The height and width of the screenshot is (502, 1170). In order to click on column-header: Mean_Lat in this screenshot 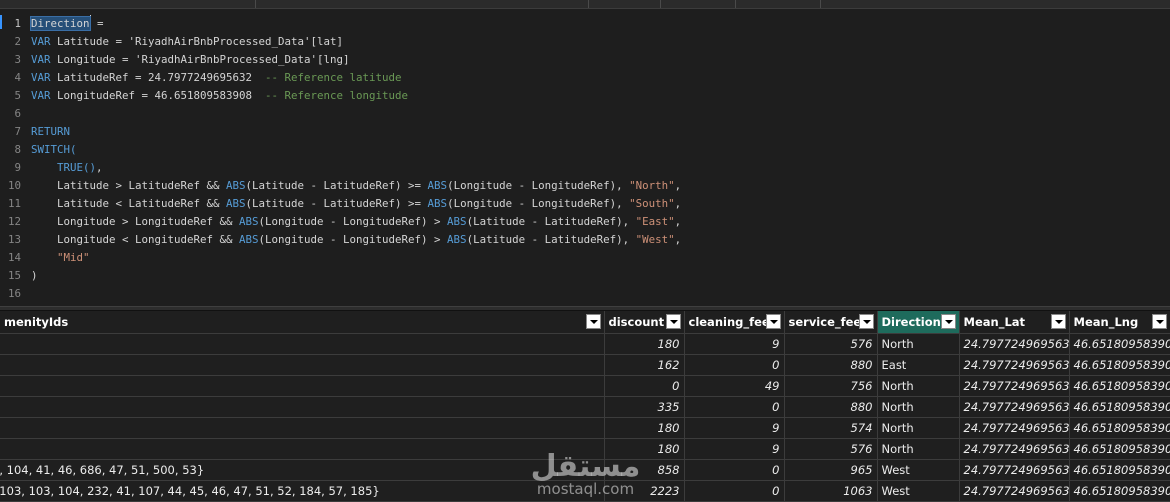, I will do `click(1014, 322)`.